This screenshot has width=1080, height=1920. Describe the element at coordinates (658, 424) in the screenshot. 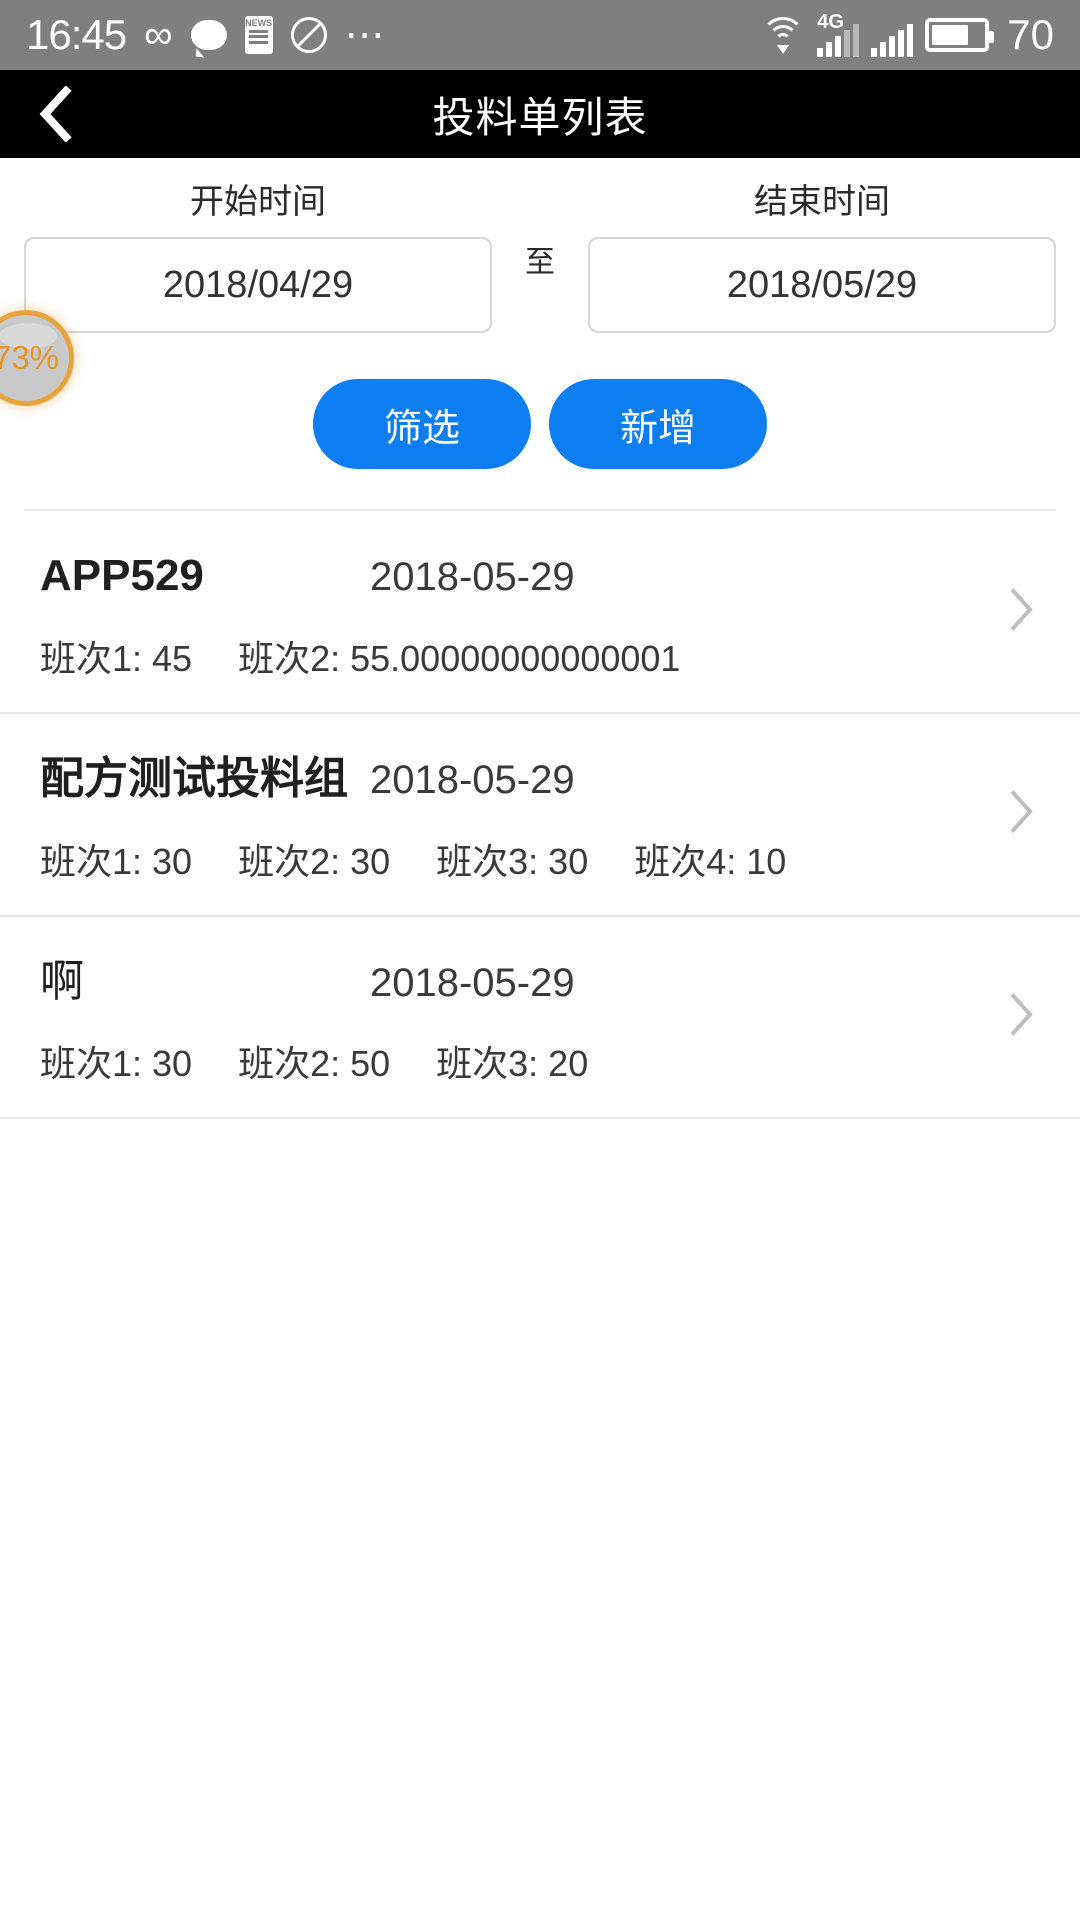

I see `add-button: 新增` at that location.